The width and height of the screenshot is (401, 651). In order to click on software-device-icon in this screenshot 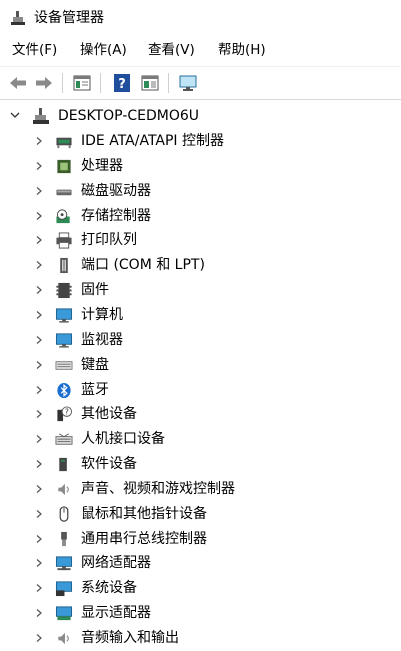, I will do `click(63, 464)`.